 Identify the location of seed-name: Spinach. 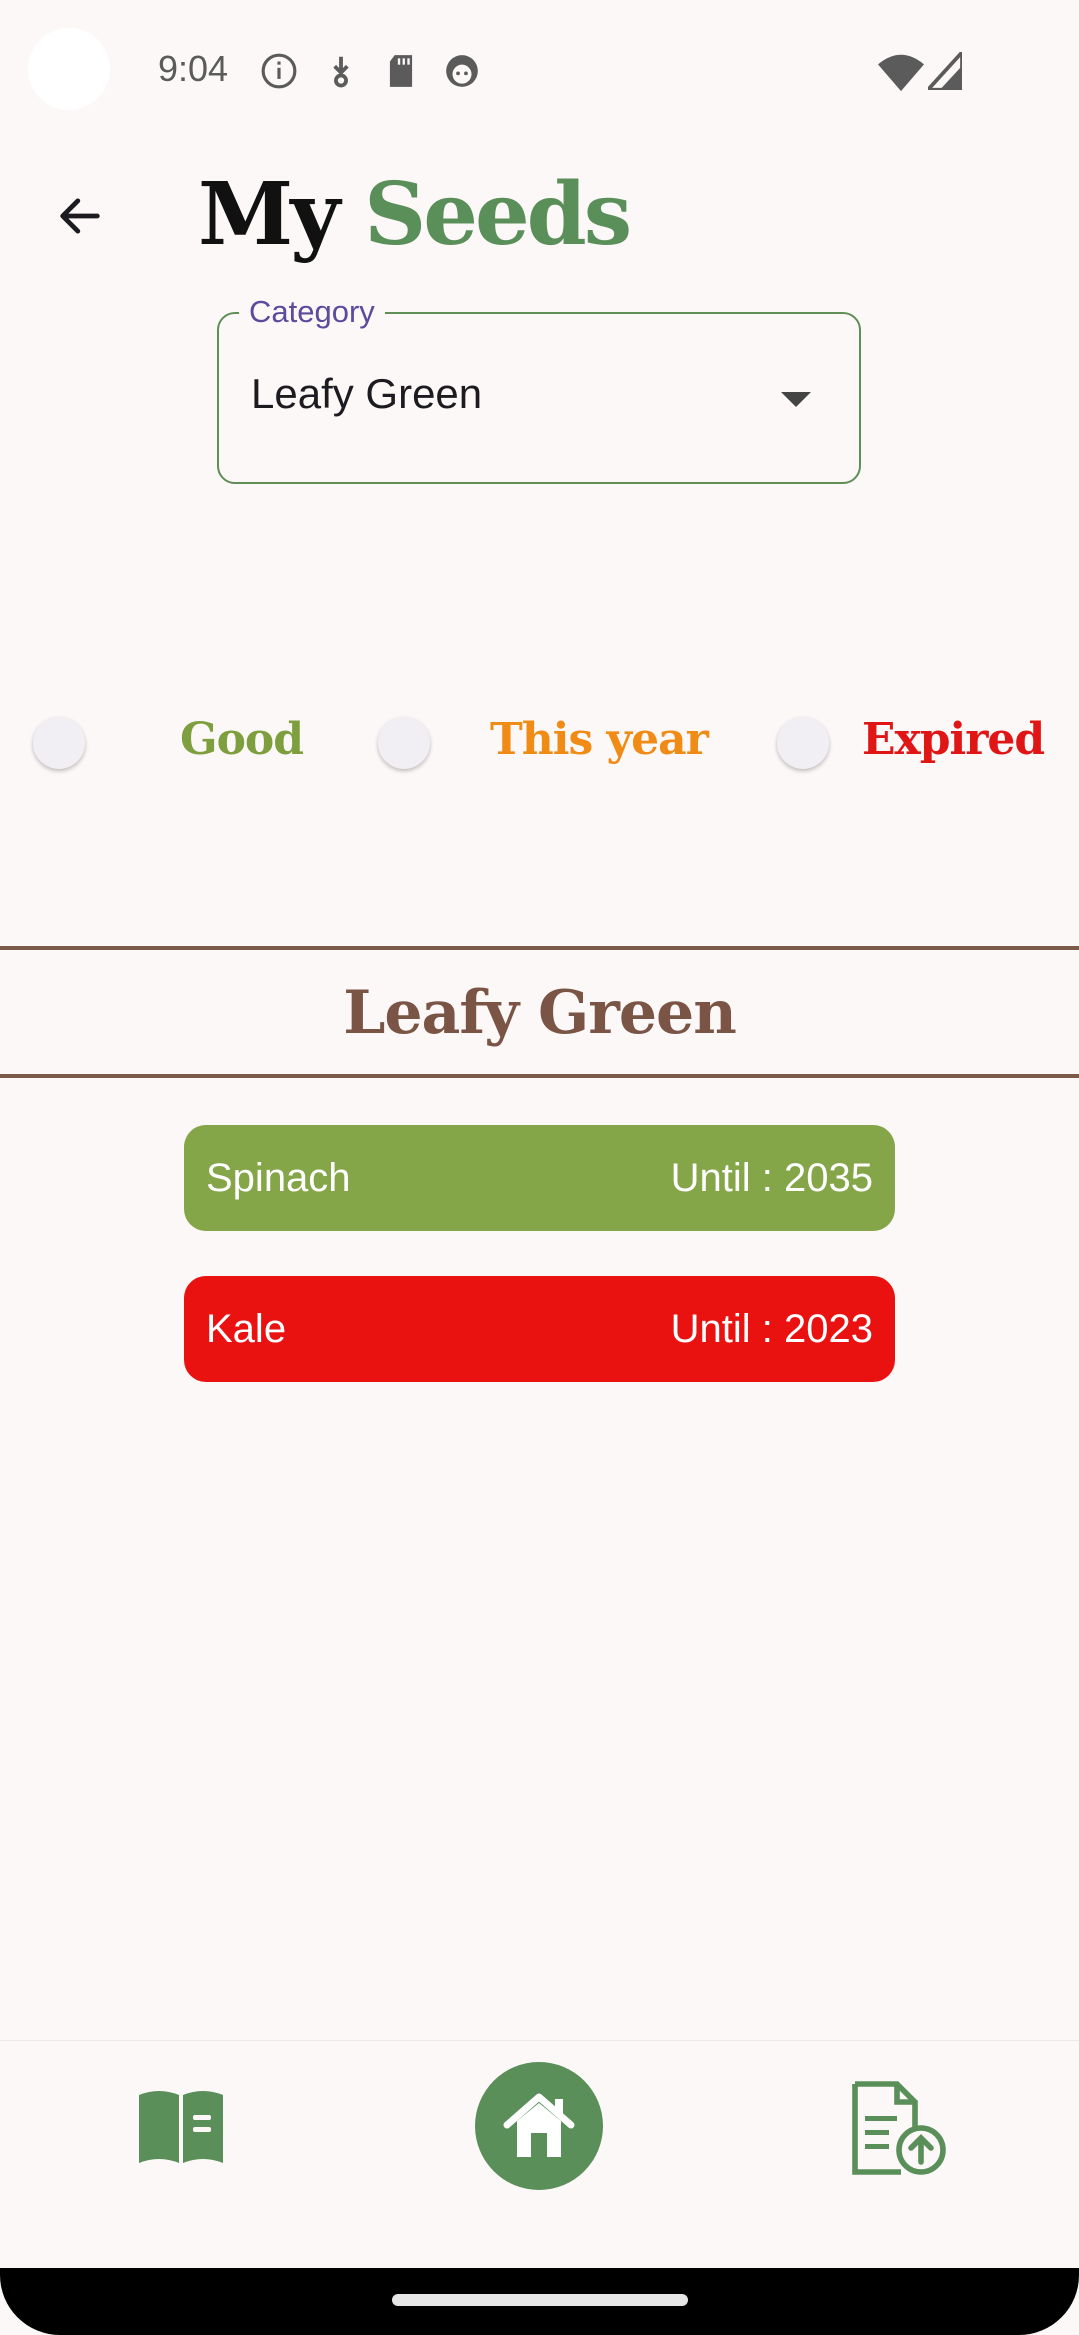
(278, 1177).